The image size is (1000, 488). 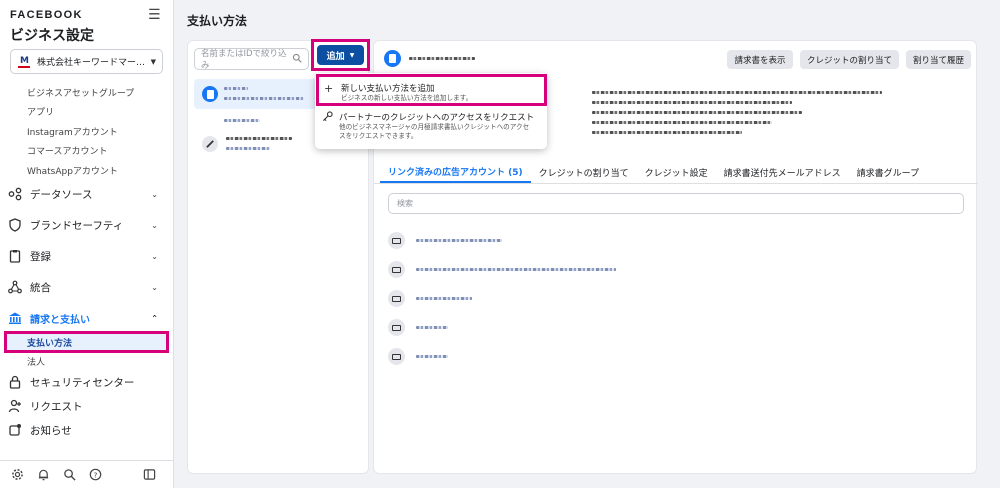 What do you see at coordinates (72, 170) in the screenshot?
I see `sidebar-item-whatsapp: WhatsAppアカウント` at bounding box center [72, 170].